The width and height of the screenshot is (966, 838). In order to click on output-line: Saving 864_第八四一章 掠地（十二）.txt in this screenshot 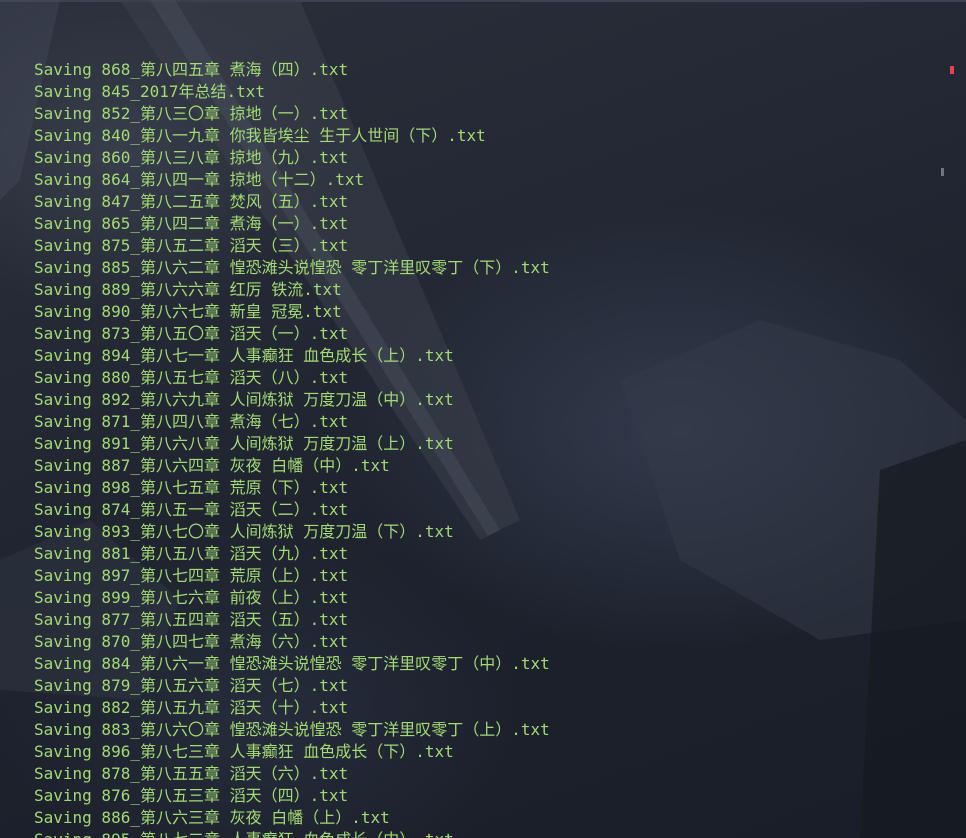, I will do `click(199, 179)`.